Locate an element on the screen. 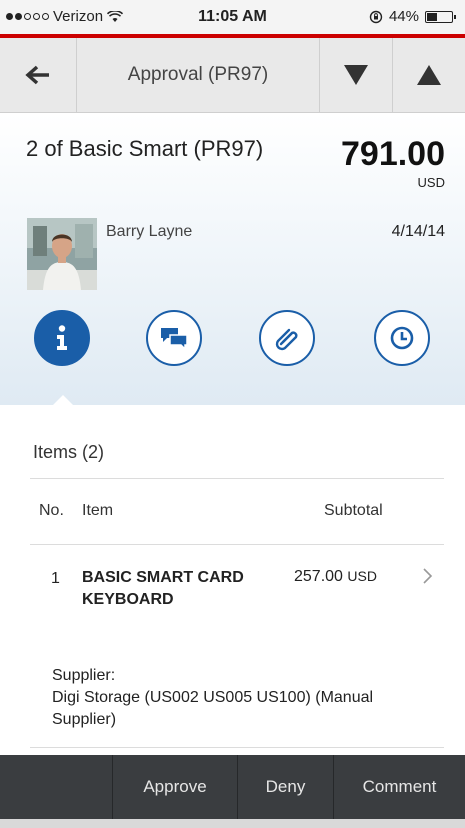 The image size is (465, 828). tab-info is located at coordinates (62, 338).